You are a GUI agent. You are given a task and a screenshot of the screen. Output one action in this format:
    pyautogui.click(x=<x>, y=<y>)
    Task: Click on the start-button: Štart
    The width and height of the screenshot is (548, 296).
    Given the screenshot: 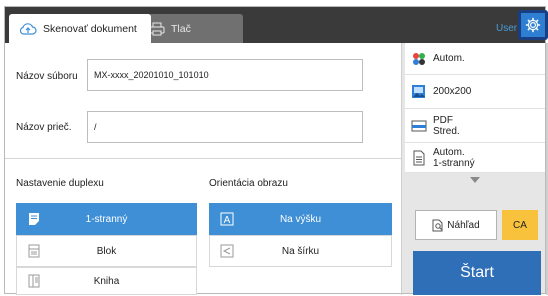 What is the action you would take?
    pyautogui.click(x=477, y=273)
    